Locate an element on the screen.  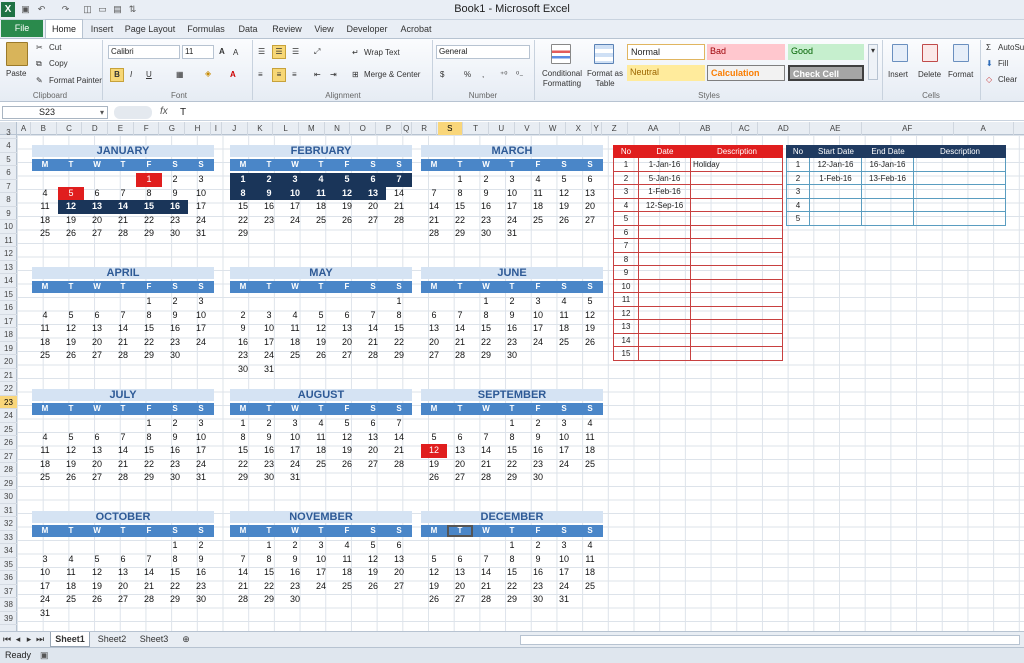
ranges-cell: 4 is located at coordinates (798, 205).